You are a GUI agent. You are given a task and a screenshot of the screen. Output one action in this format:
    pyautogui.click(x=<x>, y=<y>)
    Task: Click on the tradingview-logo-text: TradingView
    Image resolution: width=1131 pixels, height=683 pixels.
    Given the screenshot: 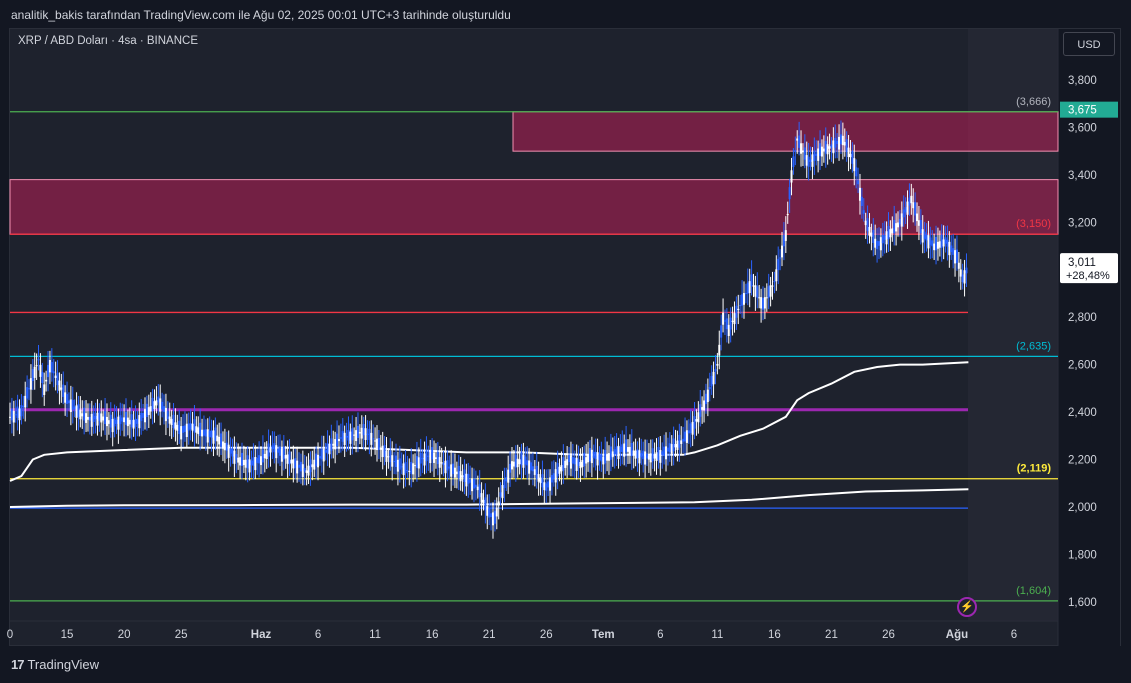 What is the action you would take?
    pyautogui.click(x=63, y=664)
    